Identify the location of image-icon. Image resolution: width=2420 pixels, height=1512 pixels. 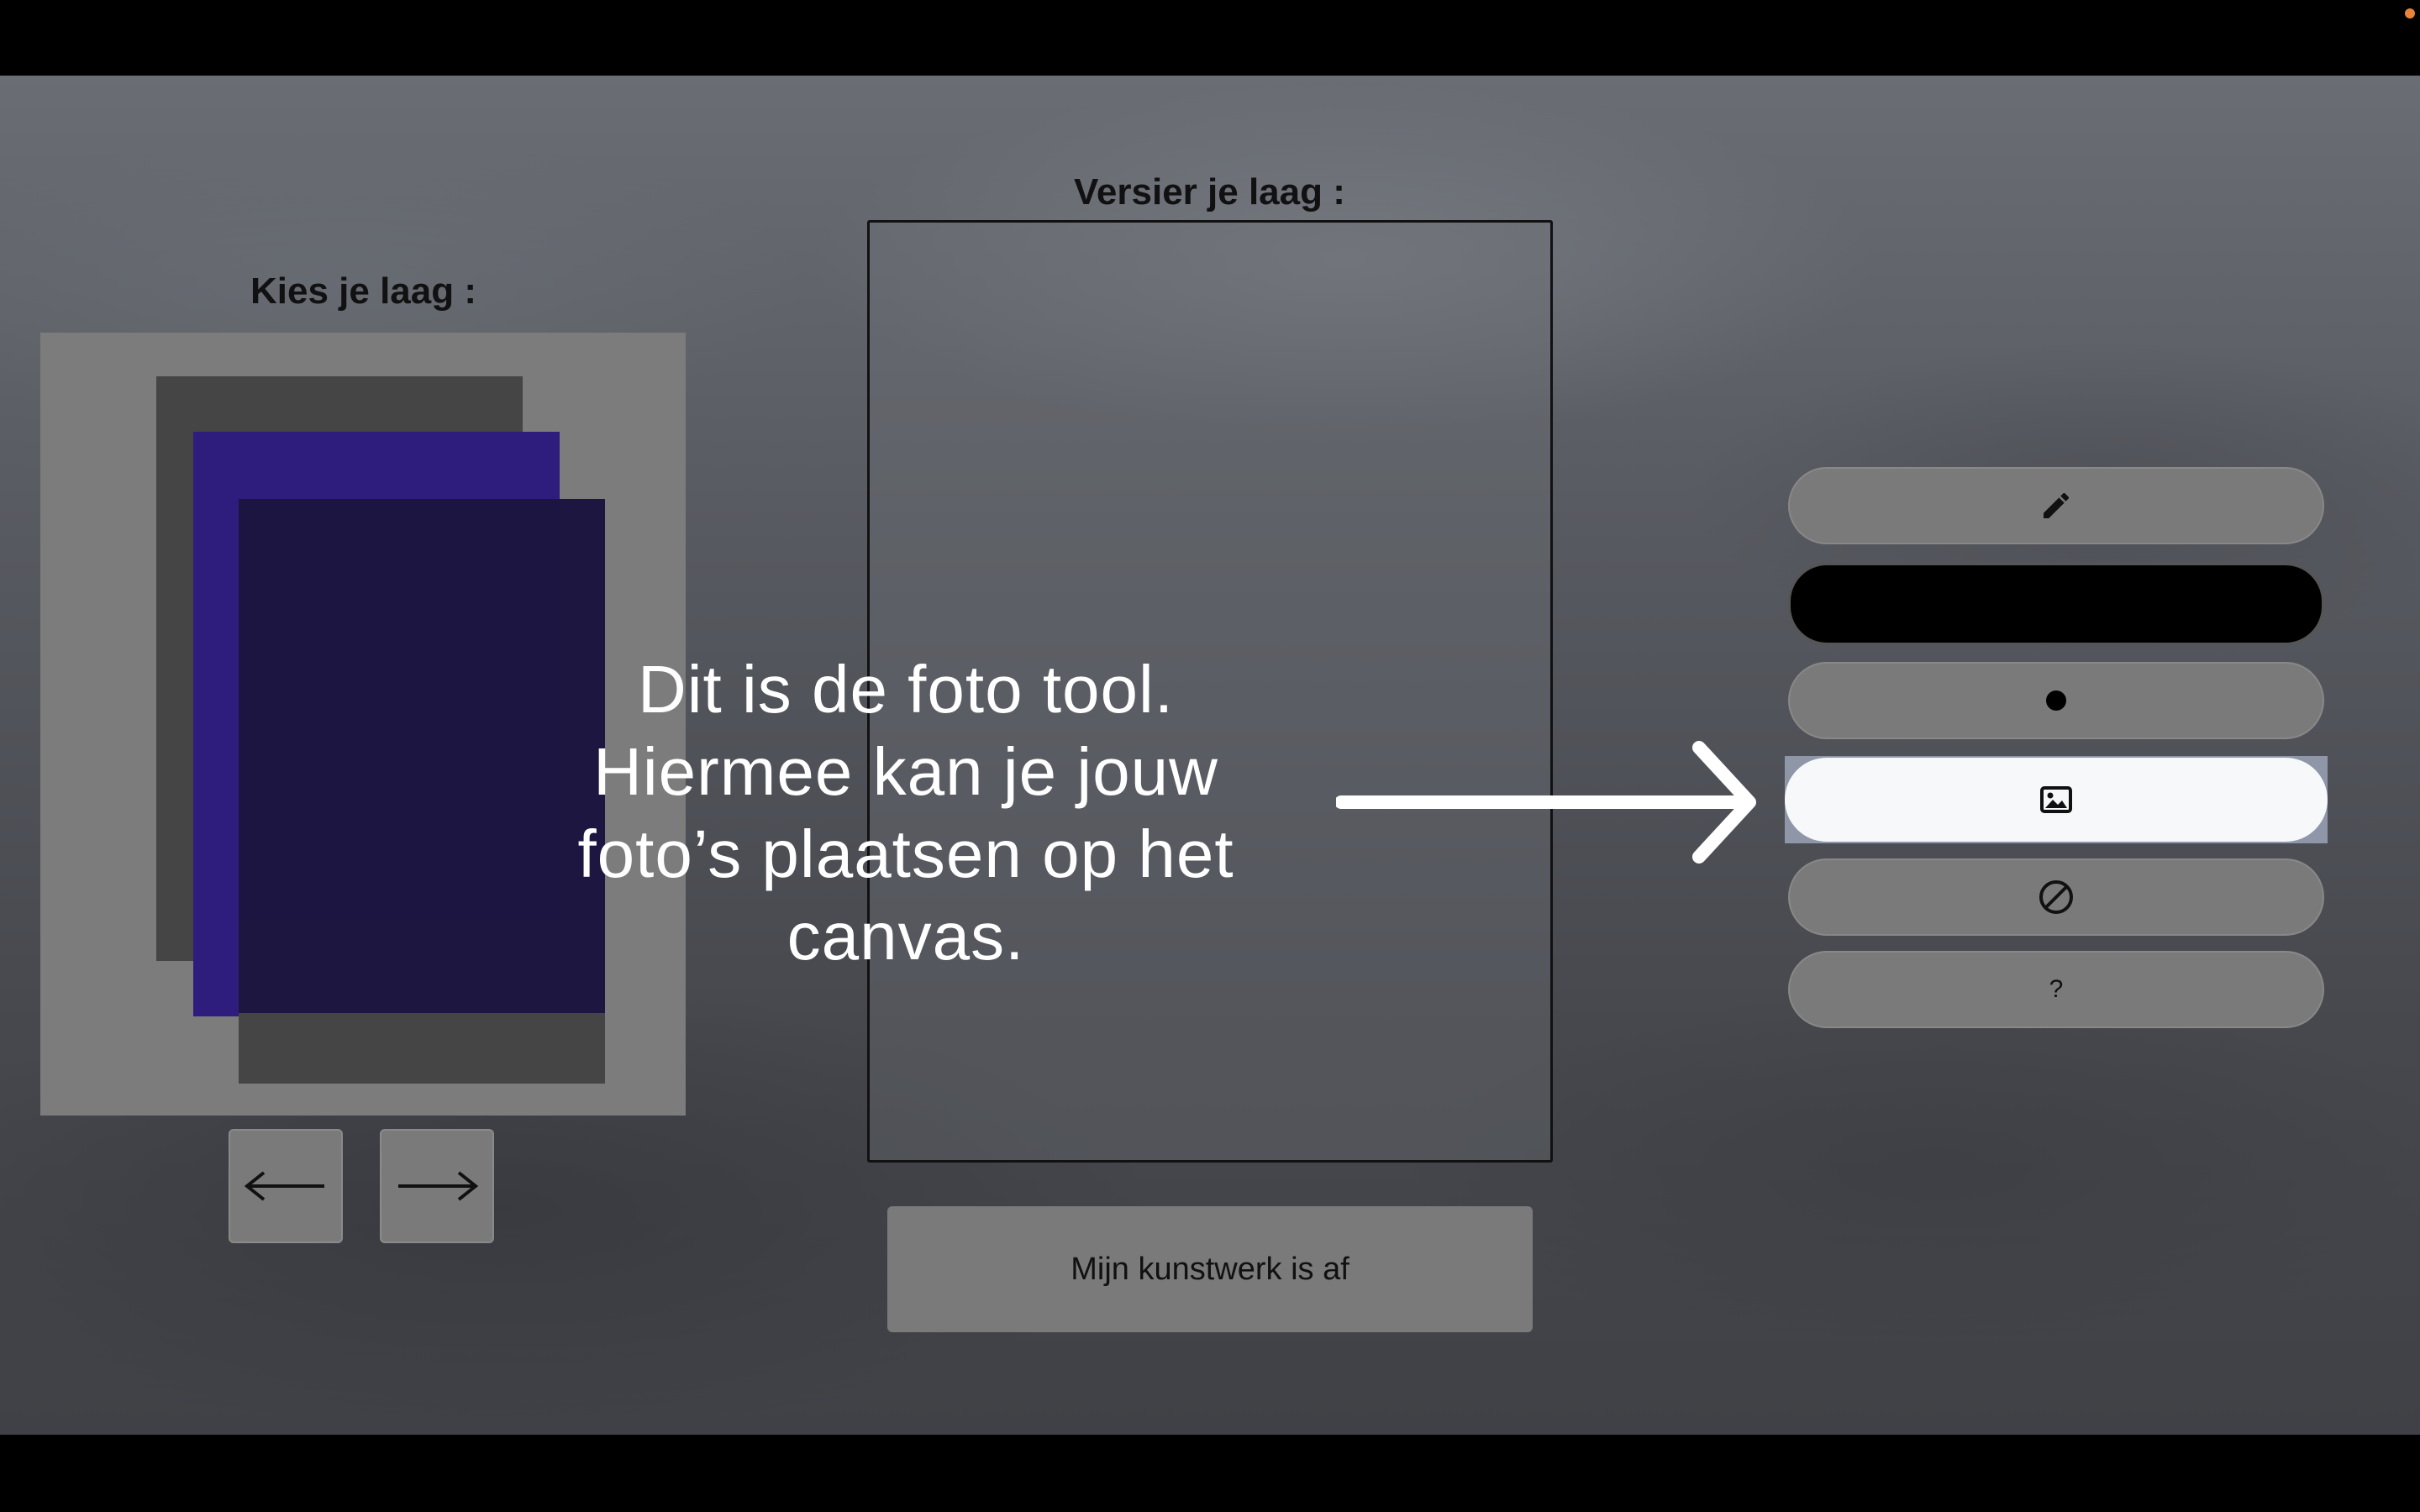
(2056, 799).